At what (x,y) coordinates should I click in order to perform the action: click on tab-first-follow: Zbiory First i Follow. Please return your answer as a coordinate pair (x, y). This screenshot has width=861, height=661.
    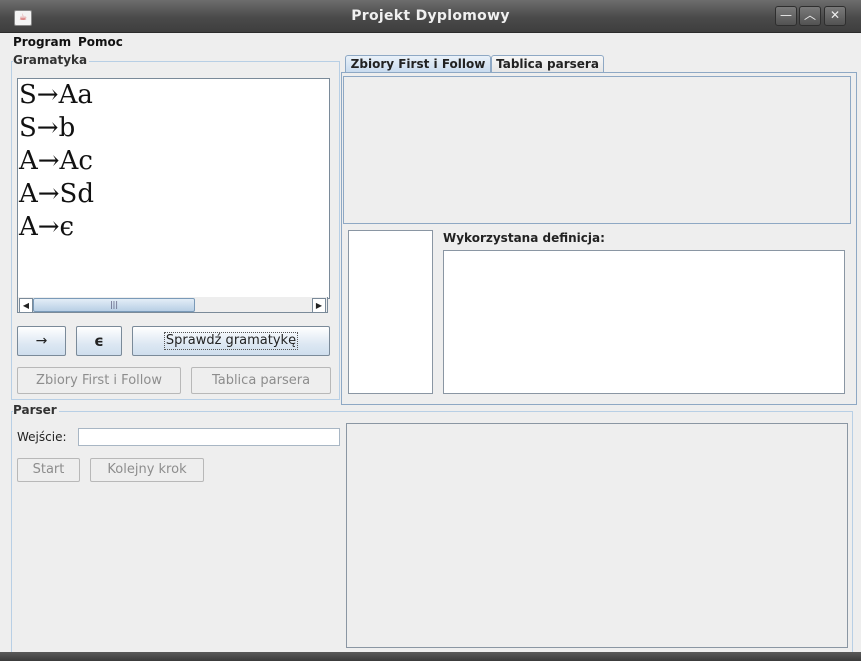
    Looking at the image, I should click on (418, 64).